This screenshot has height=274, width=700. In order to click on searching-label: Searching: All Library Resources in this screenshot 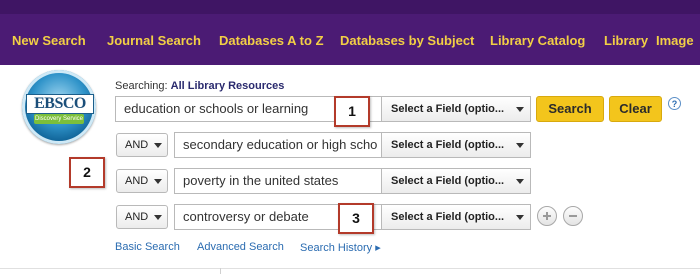, I will do `click(199, 86)`.